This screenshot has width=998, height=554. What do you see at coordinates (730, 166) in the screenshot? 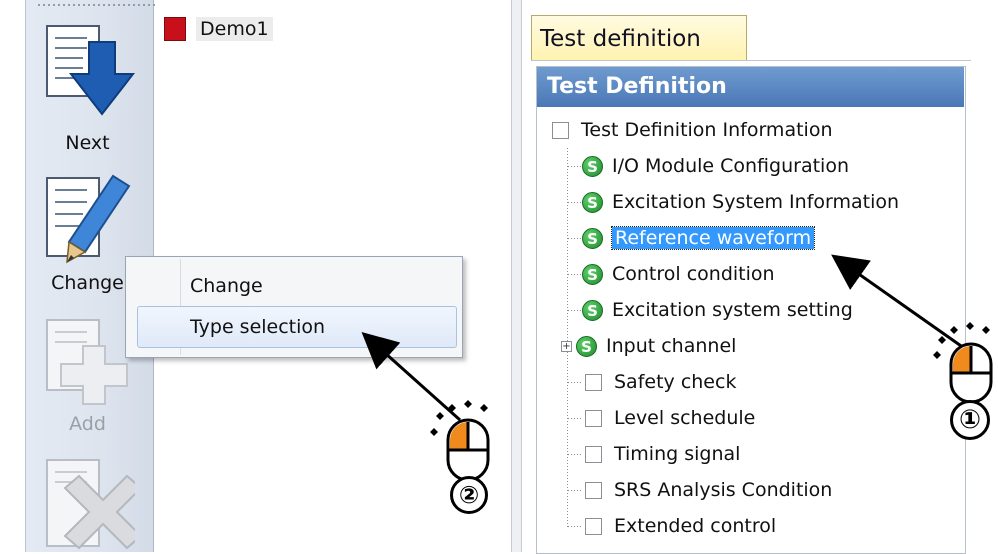
I see `tree-node-label: I/O Module Configuration` at bounding box center [730, 166].